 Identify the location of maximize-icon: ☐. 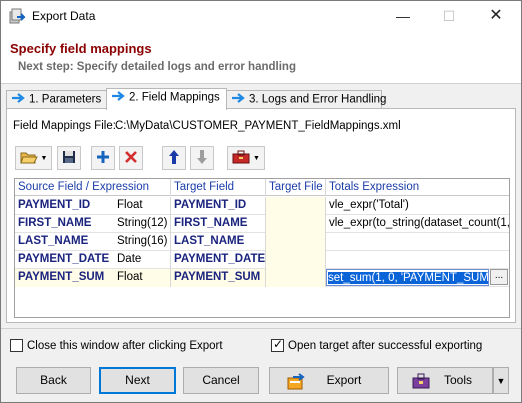
(449, 16).